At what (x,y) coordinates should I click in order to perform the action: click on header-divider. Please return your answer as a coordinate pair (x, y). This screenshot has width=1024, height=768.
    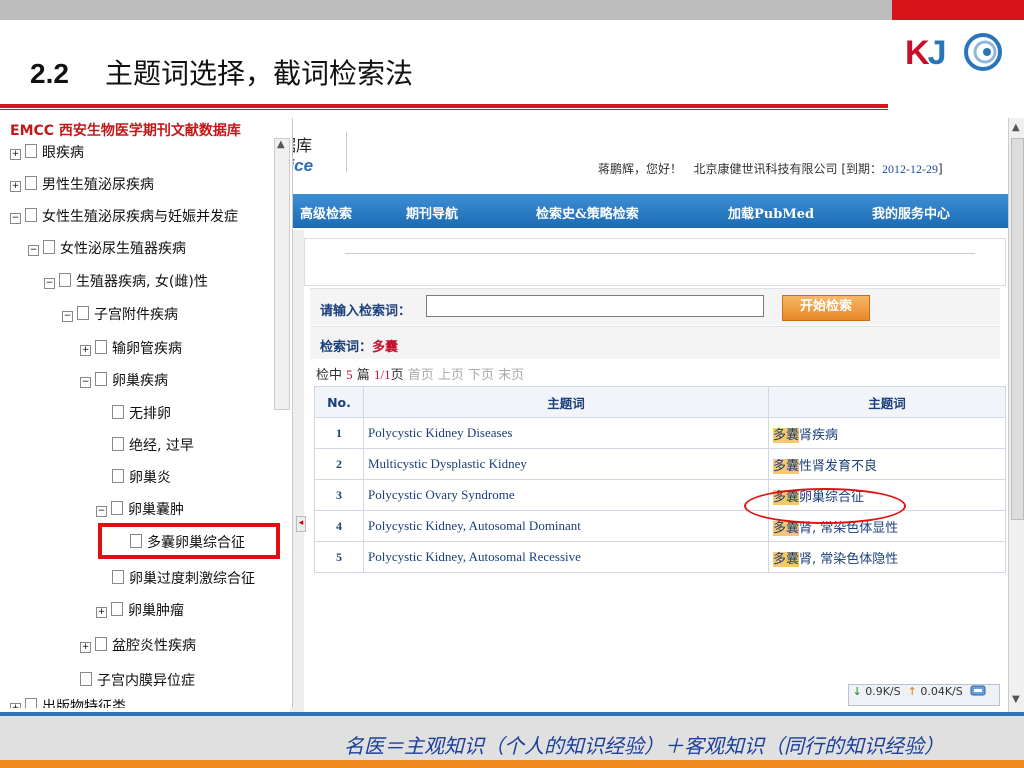
    Looking at the image, I should click on (346, 152).